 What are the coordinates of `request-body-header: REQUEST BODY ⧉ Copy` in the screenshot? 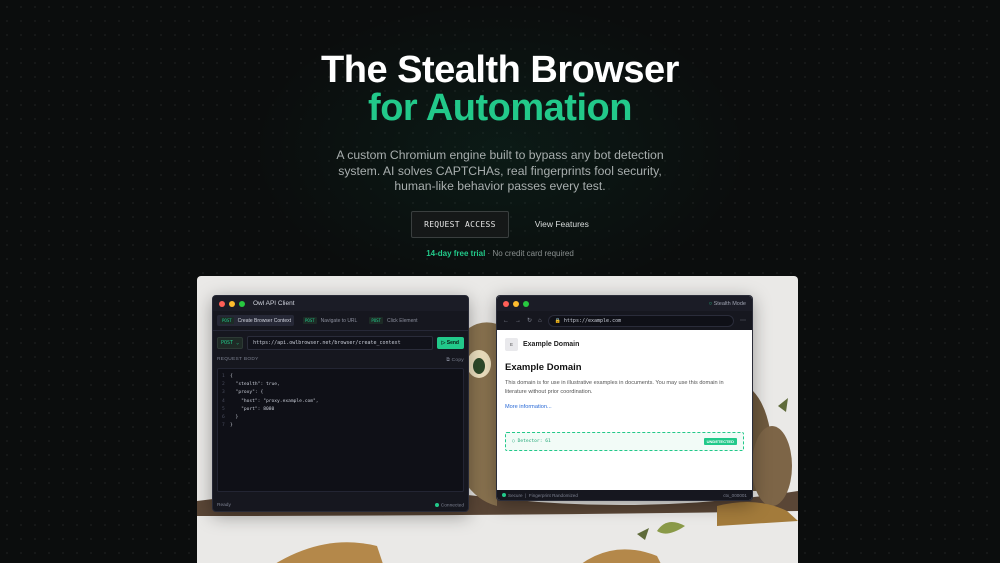 It's located at (340, 360).